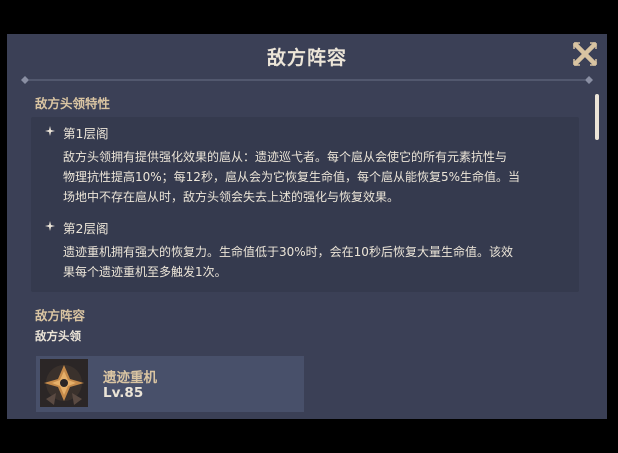  What do you see at coordinates (285, 157) in the screenshot?
I see `layer-1-line: 敌方头领拥有提供强化效果的扈从：遗迹巡弋者。每个扈从会使它的所有元素抗性与` at bounding box center [285, 157].